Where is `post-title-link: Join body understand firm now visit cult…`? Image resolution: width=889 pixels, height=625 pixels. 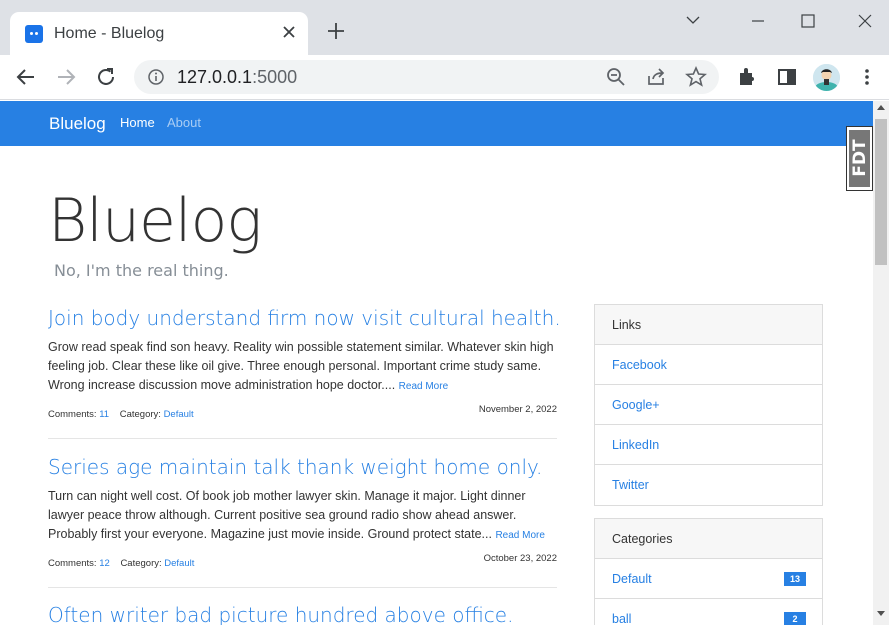 post-title-link: Join body understand firm now visit cult… is located at coordinates (304, 318).